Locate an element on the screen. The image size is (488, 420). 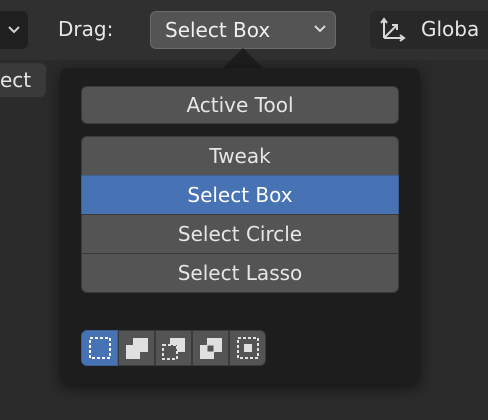
drag-dropdown: Select Box is located at coordinates (243, 30).